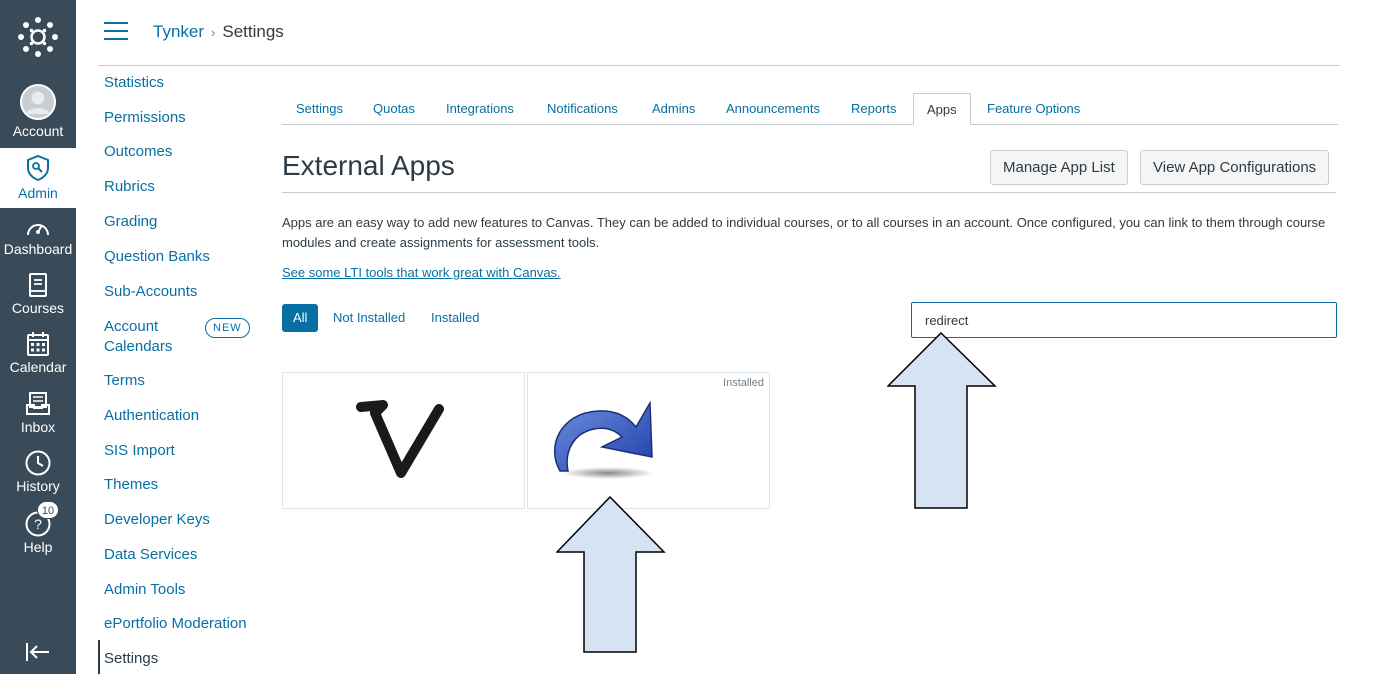  Describe the element at coordinates (38, 168) in the screenshot. I see `admin-shield-icon` at that location.